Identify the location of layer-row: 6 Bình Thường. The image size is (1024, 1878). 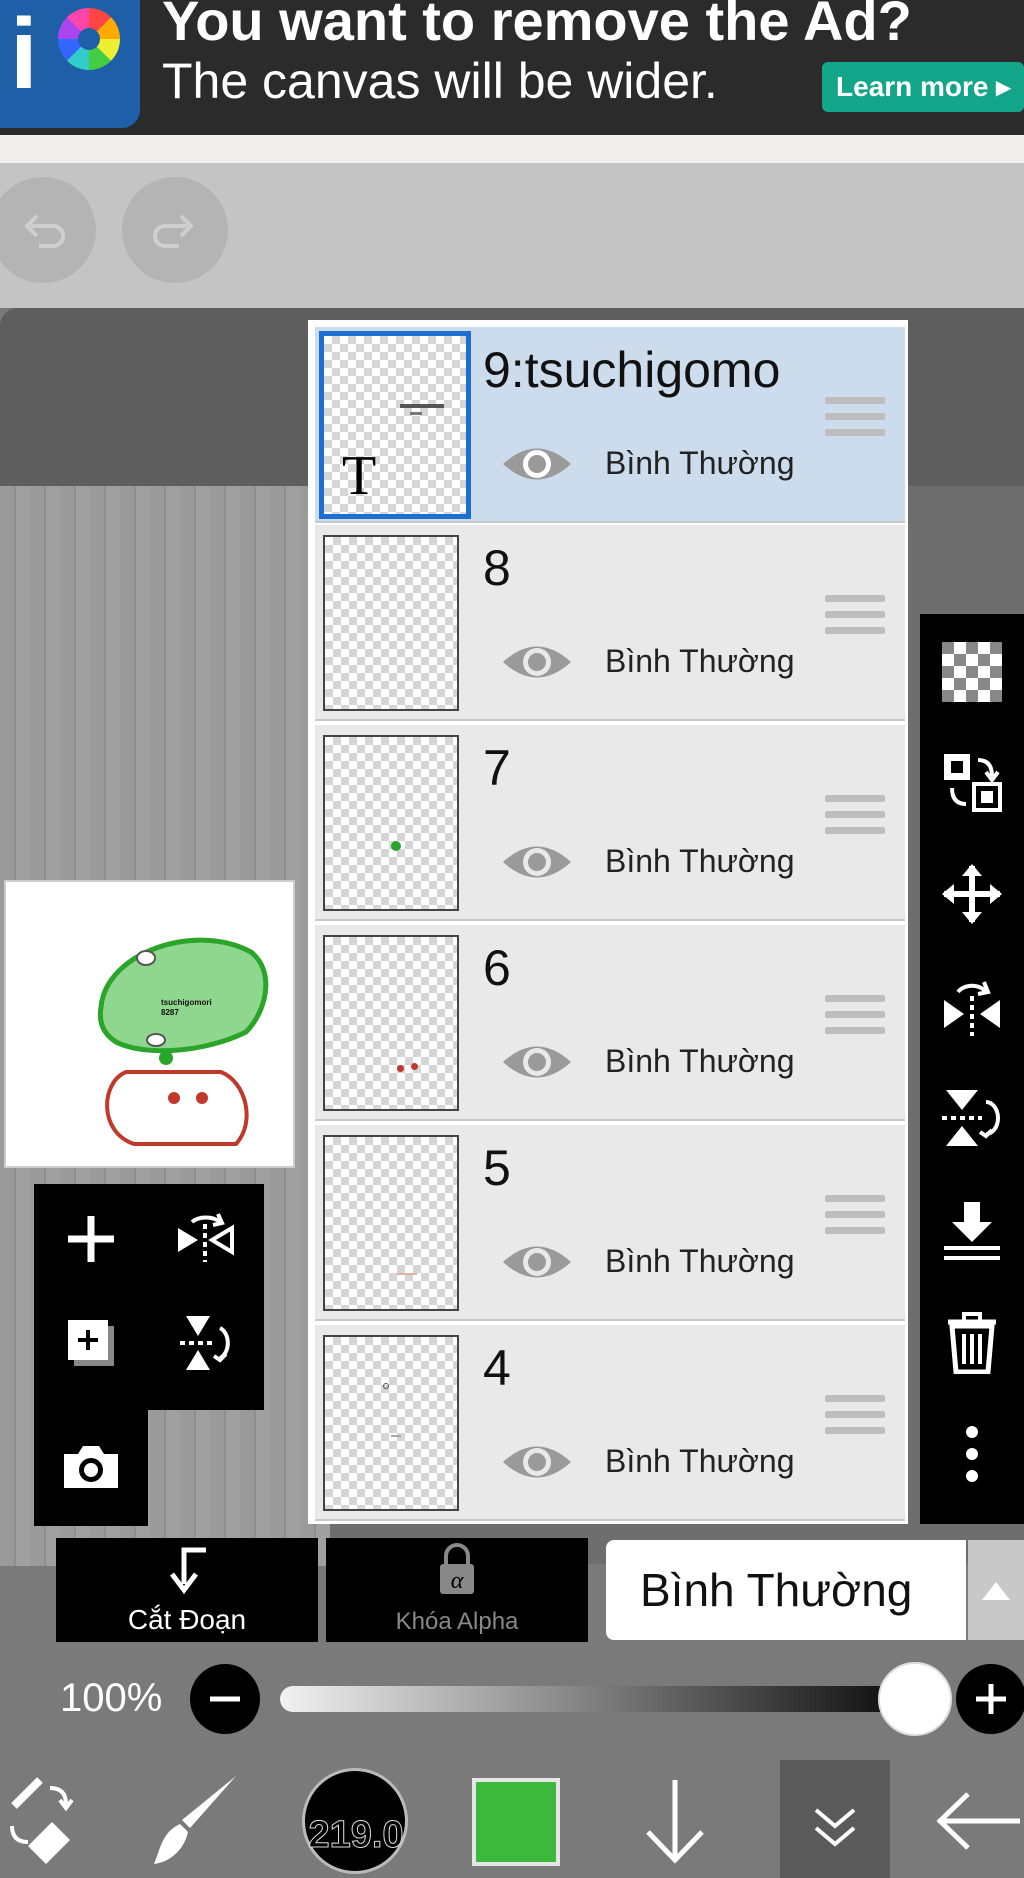
(610, 1023).